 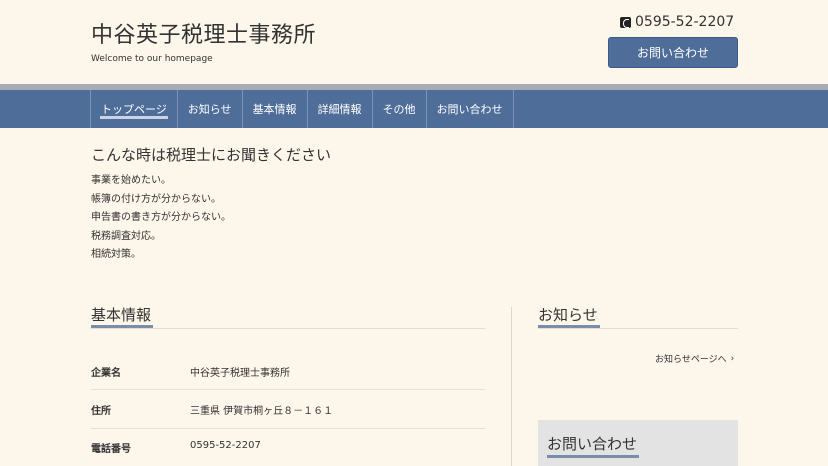 I want to click on header-phone: 0595-52-2207, so click(x=677, y=22).